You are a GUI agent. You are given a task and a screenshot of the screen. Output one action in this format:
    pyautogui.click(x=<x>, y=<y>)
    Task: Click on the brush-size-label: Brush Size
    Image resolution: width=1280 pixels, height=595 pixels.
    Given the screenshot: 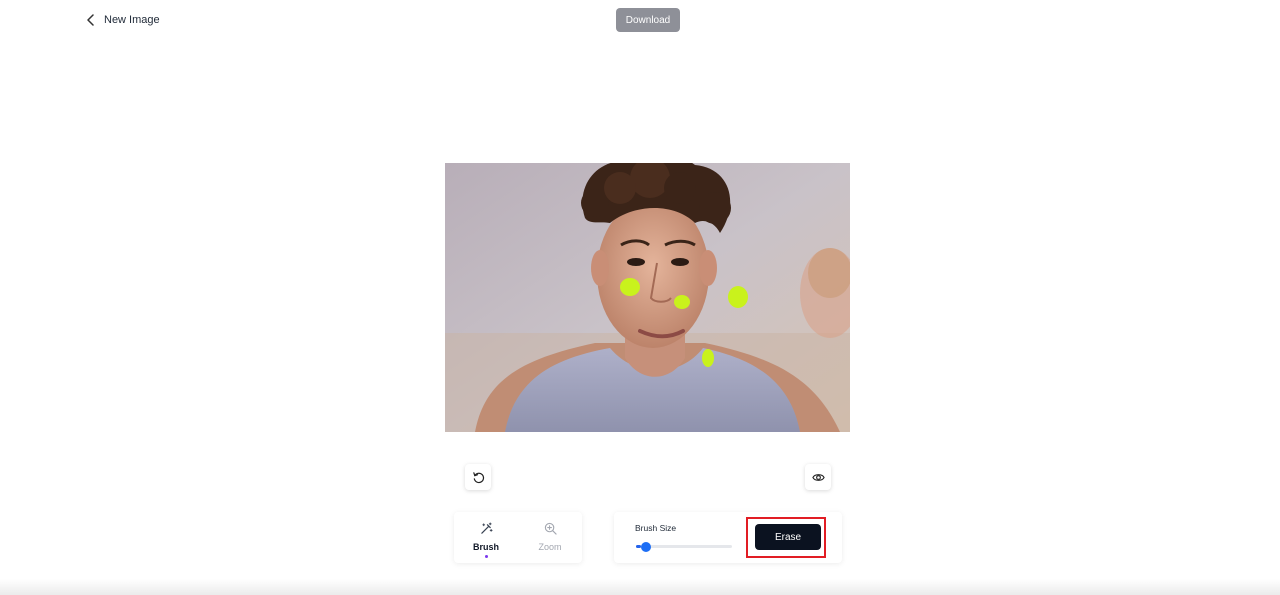 What is the action you would take?
    pyautogui.click(x=656, y=528)
    